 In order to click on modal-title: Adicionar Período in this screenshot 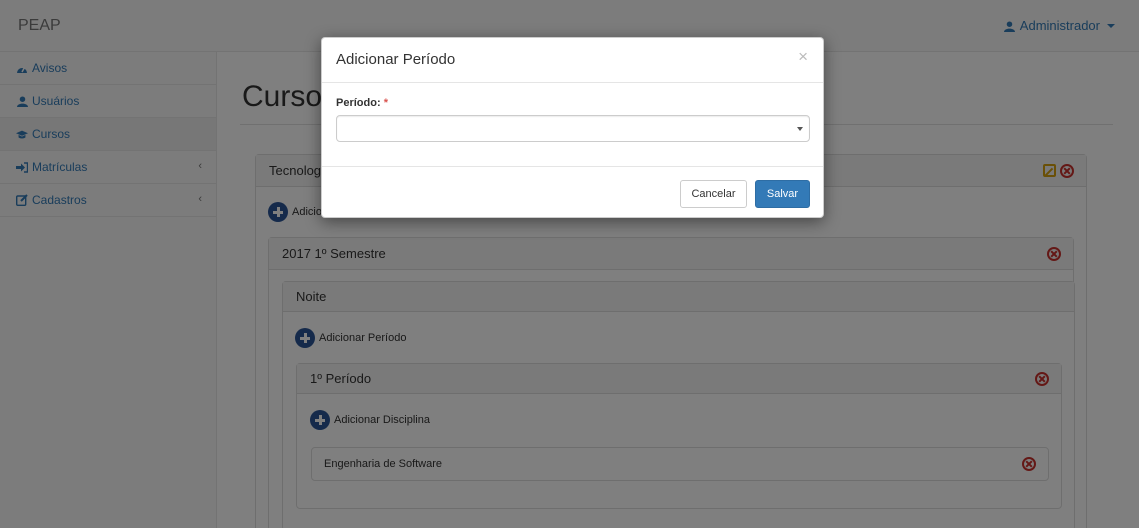, I will do `click(396, 59)`.